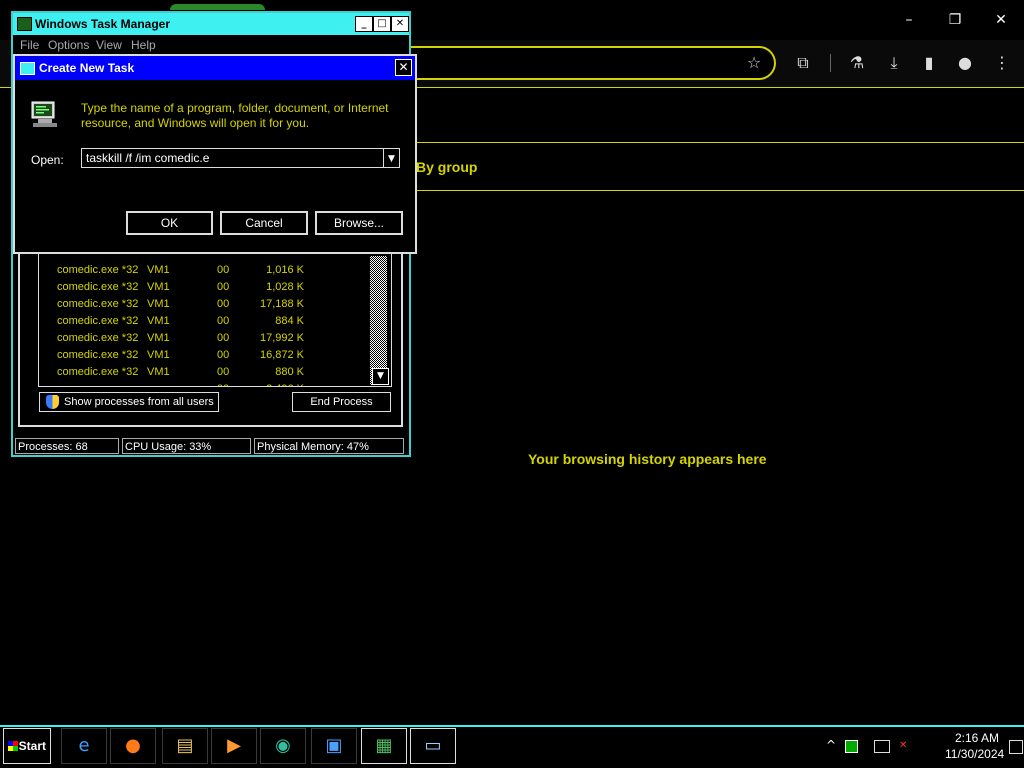 The width and height of the screenshot is (1024, 768). I want to click on media-player-icon: ▶, so click(234, 745).